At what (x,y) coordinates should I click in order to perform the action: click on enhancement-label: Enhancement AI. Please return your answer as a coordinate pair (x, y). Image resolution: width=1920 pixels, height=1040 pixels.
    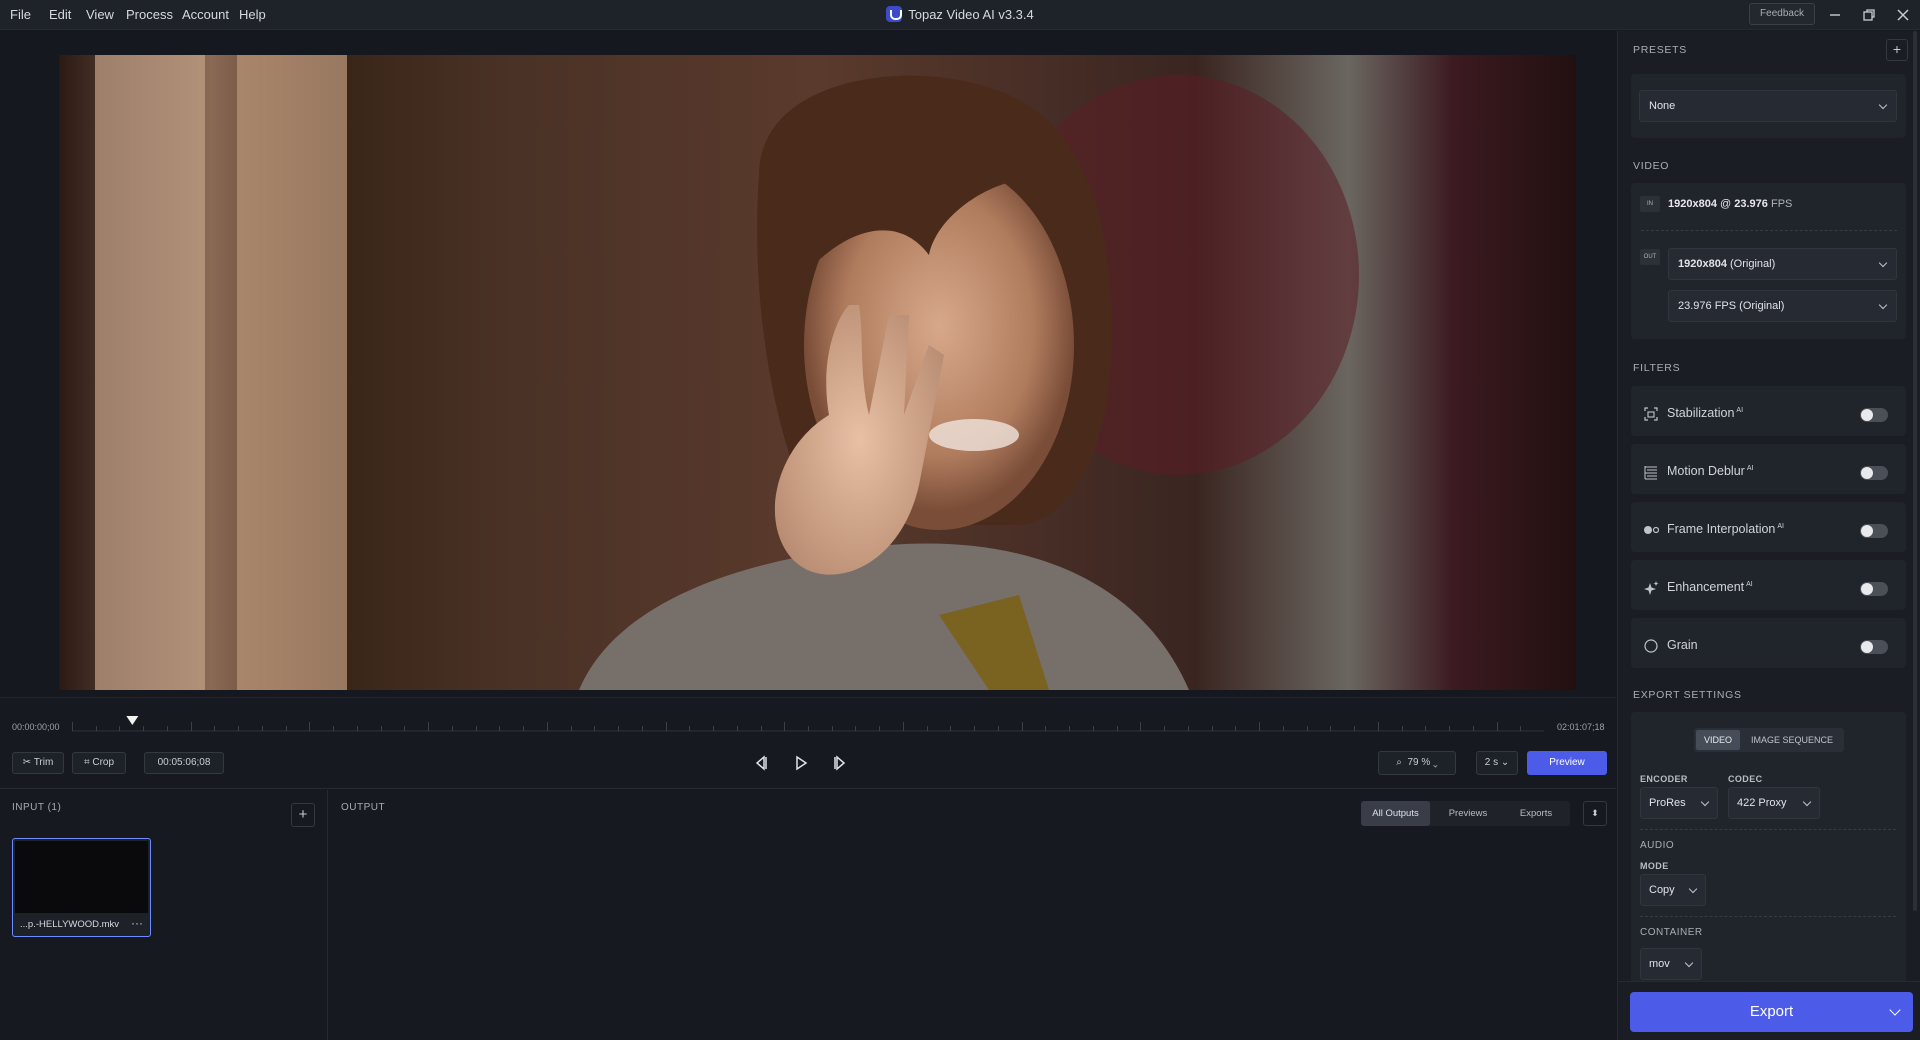
    Looking at the image, I should click on (1710, 587).